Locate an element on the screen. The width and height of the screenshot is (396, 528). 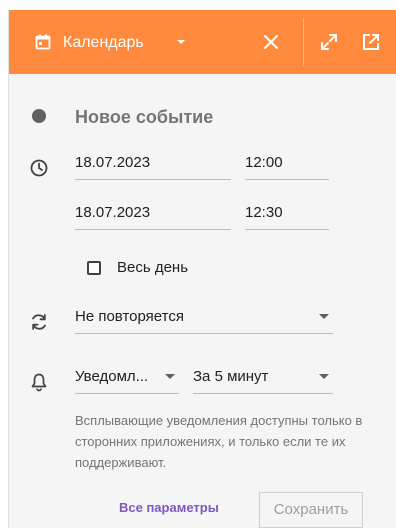
bell-icon is located at coordinates (39, 382).